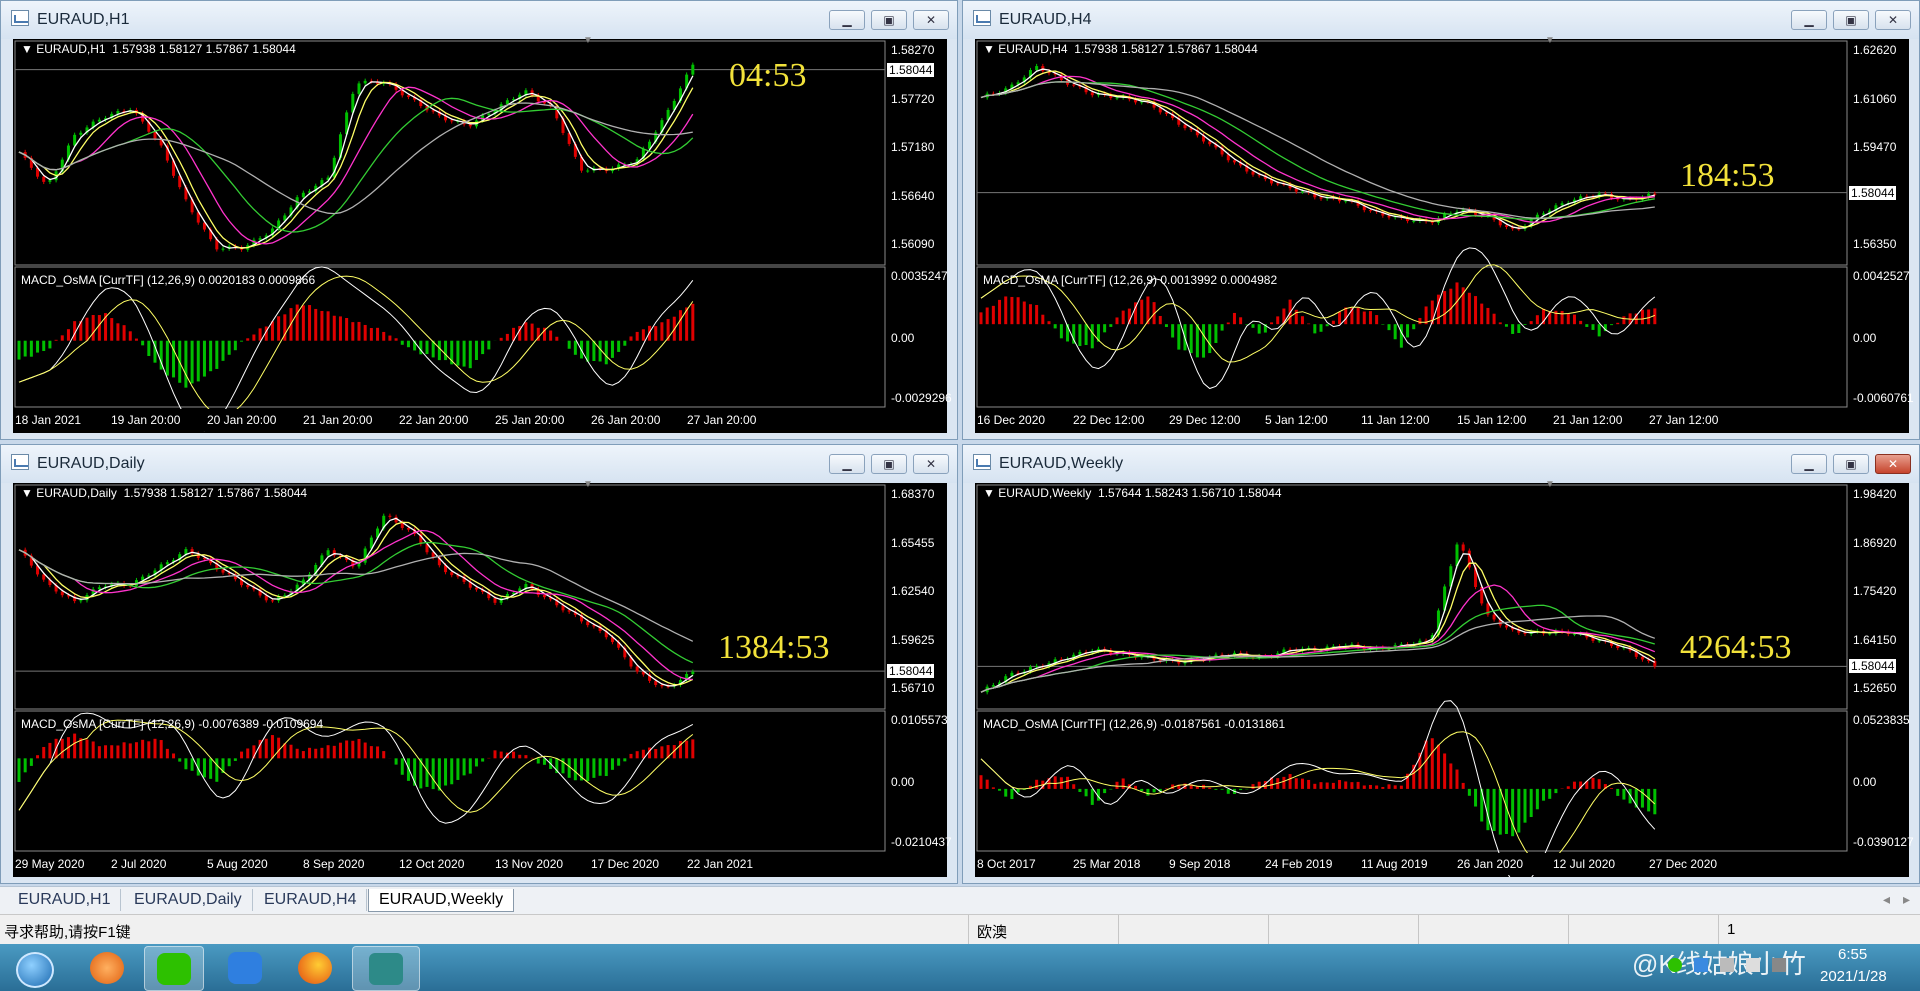 The width and height of the screenshot is (1920, 991). I want to click on price-tick-label: 1.56710, so click(913, 688).